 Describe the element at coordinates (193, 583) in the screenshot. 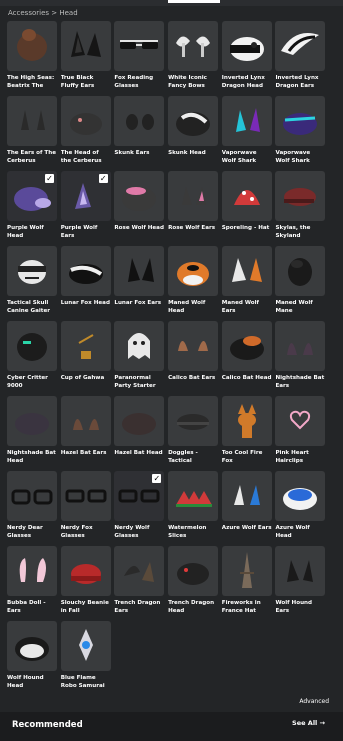

I see `item-card: Trench Dragon Head` at that location.